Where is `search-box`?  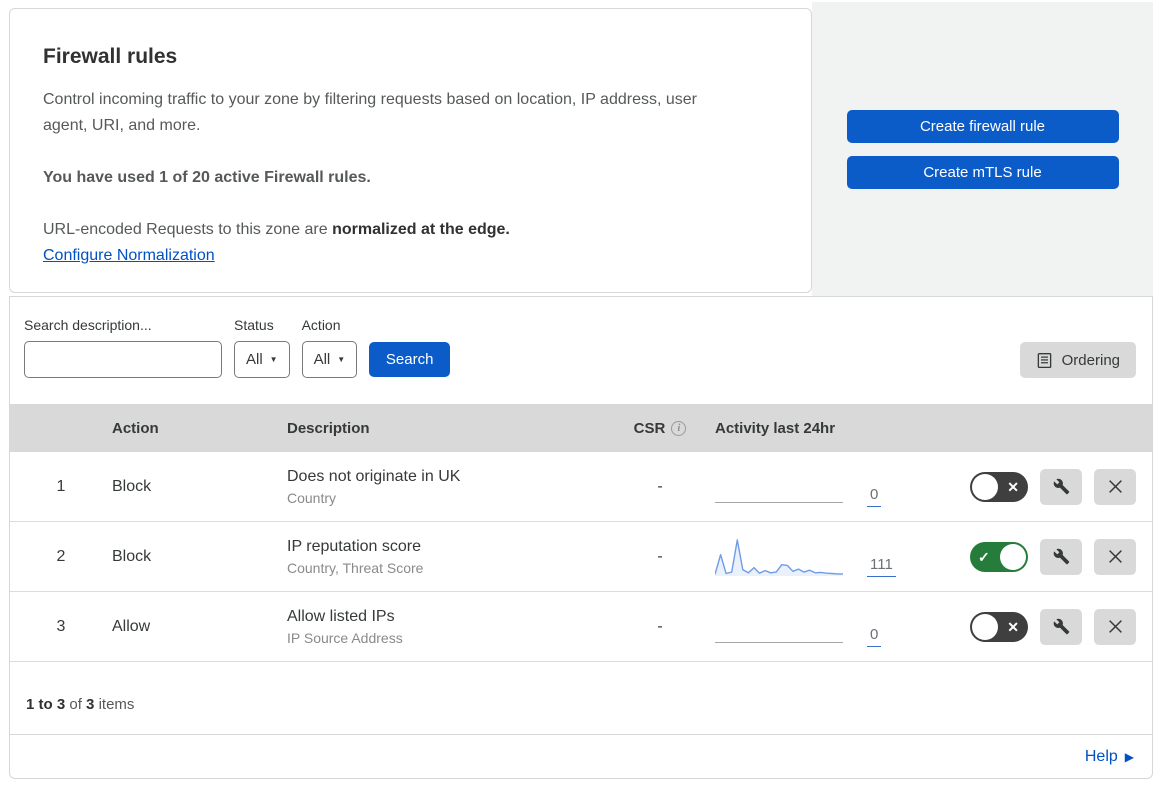 search-box is located at coordinates (123, 359).